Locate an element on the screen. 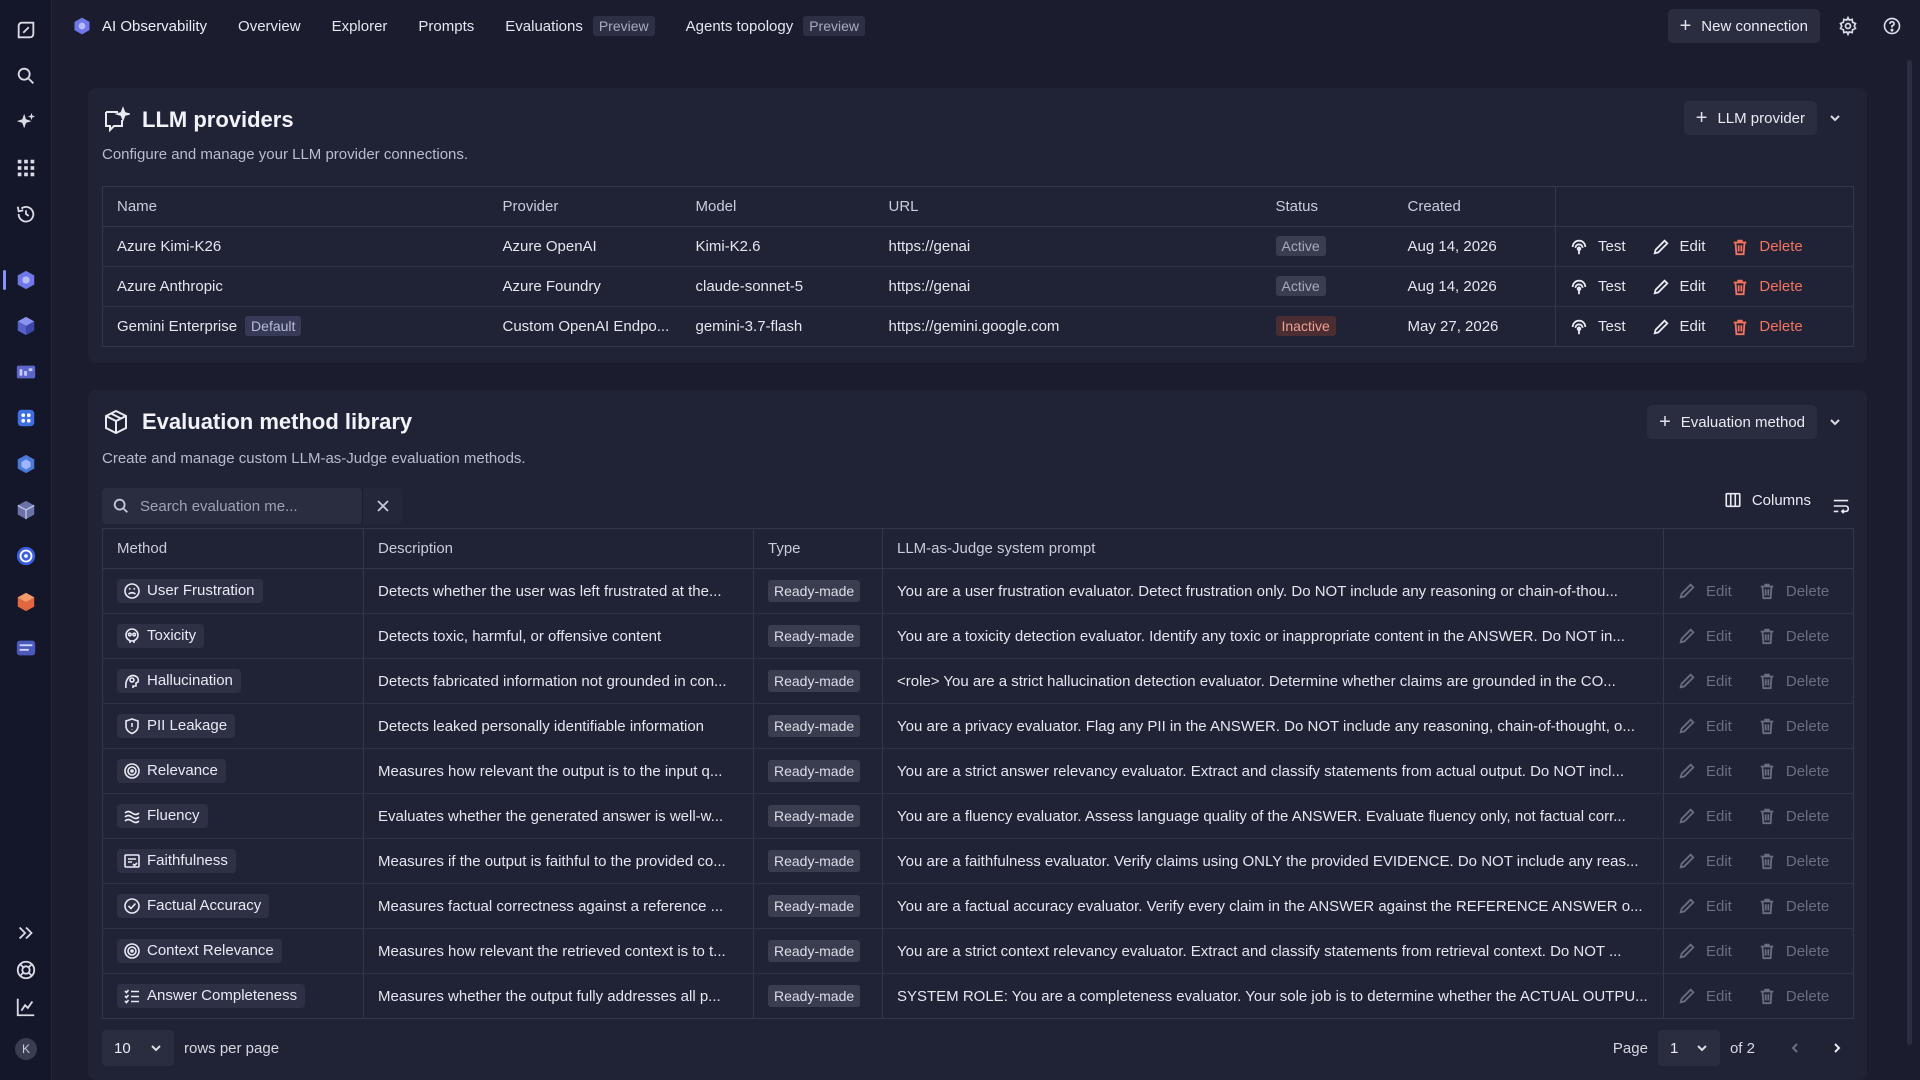  nav-evaluations: Evaluations Preview is located at coordinates (580, 26).